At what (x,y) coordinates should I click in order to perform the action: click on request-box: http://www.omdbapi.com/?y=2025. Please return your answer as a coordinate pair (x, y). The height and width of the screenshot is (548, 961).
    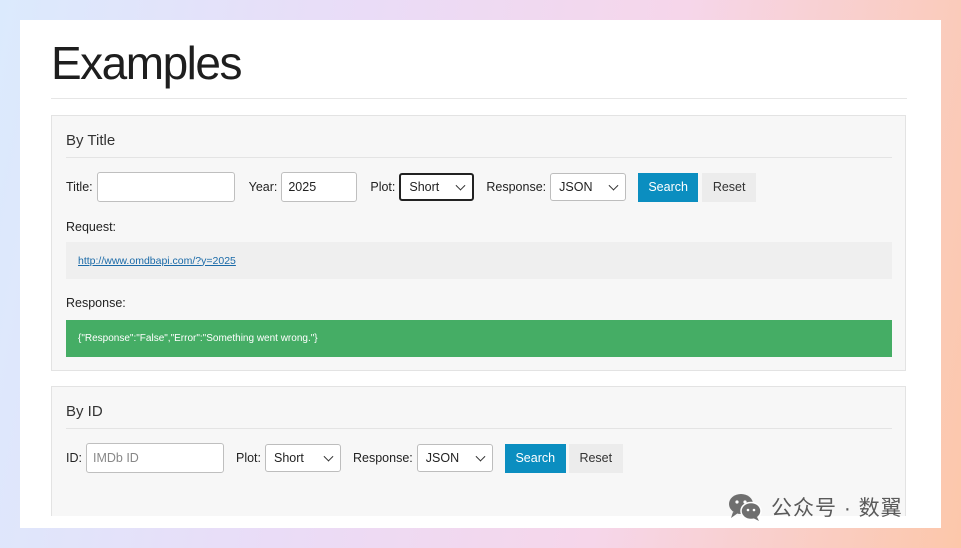
    Looking at the image, I should click on (479, 260).